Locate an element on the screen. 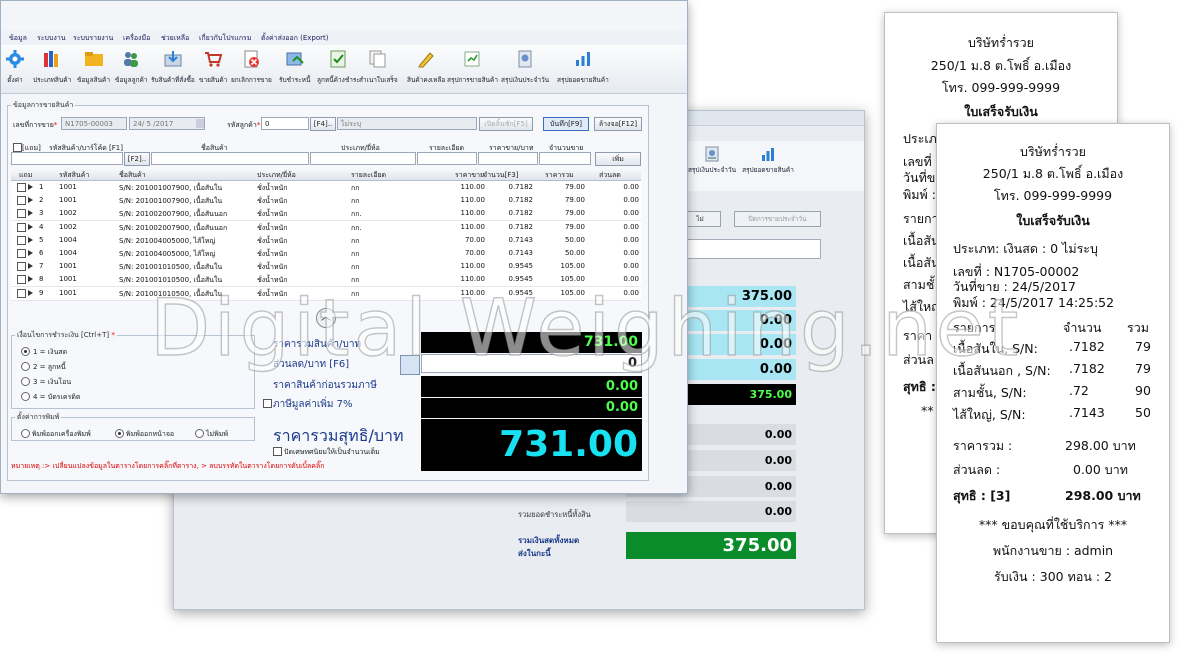 The width and height of the screenshot is (1188, 667). product-lookup-button: [F2].. is located at coordinates (137, 159).